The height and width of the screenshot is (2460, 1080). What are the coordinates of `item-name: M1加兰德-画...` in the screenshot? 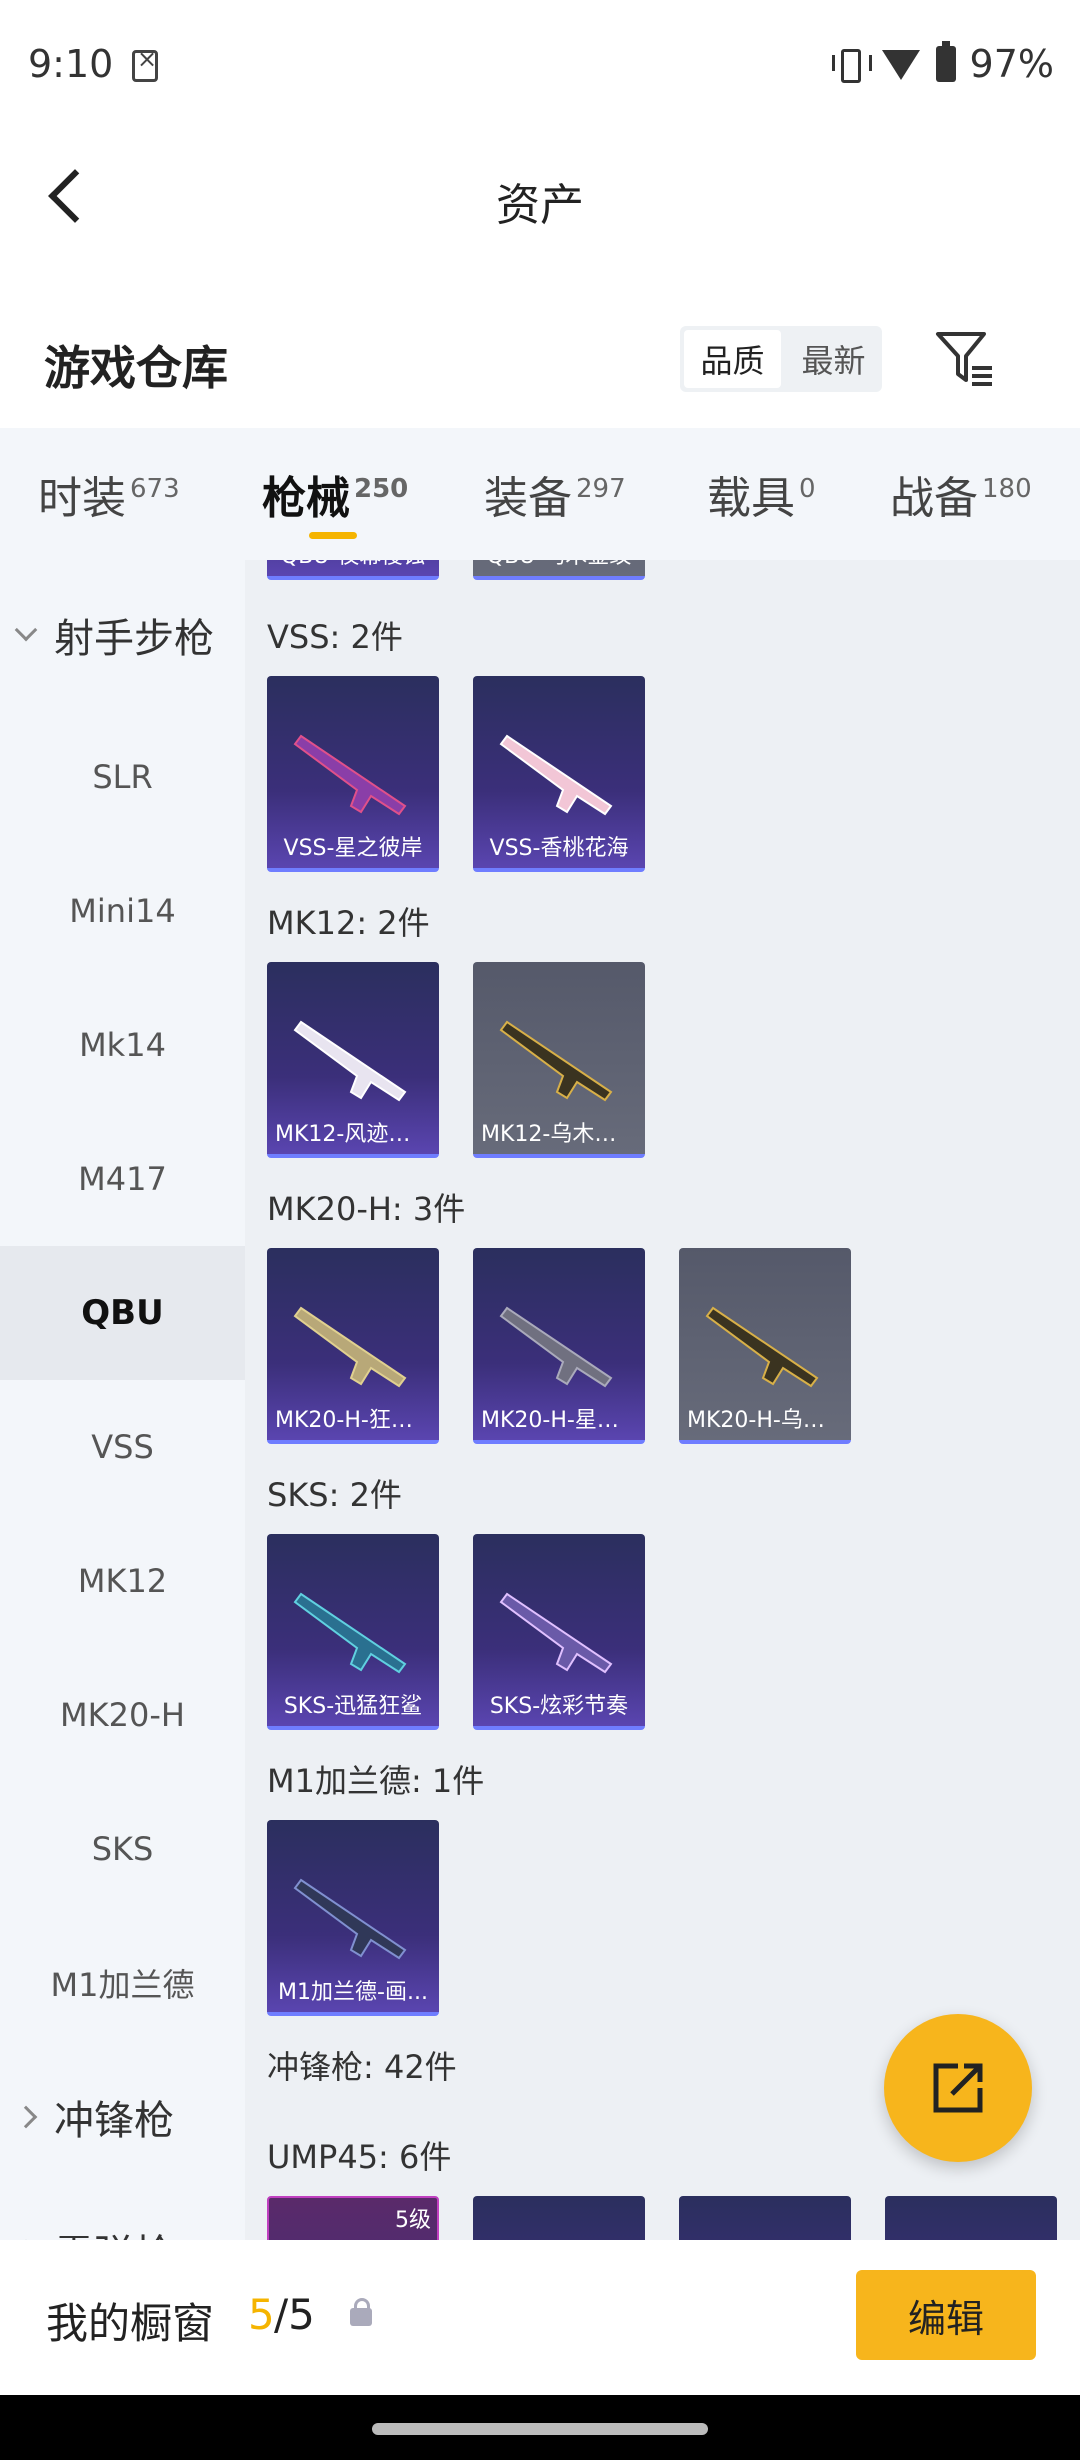 It's located at (353, 1992).